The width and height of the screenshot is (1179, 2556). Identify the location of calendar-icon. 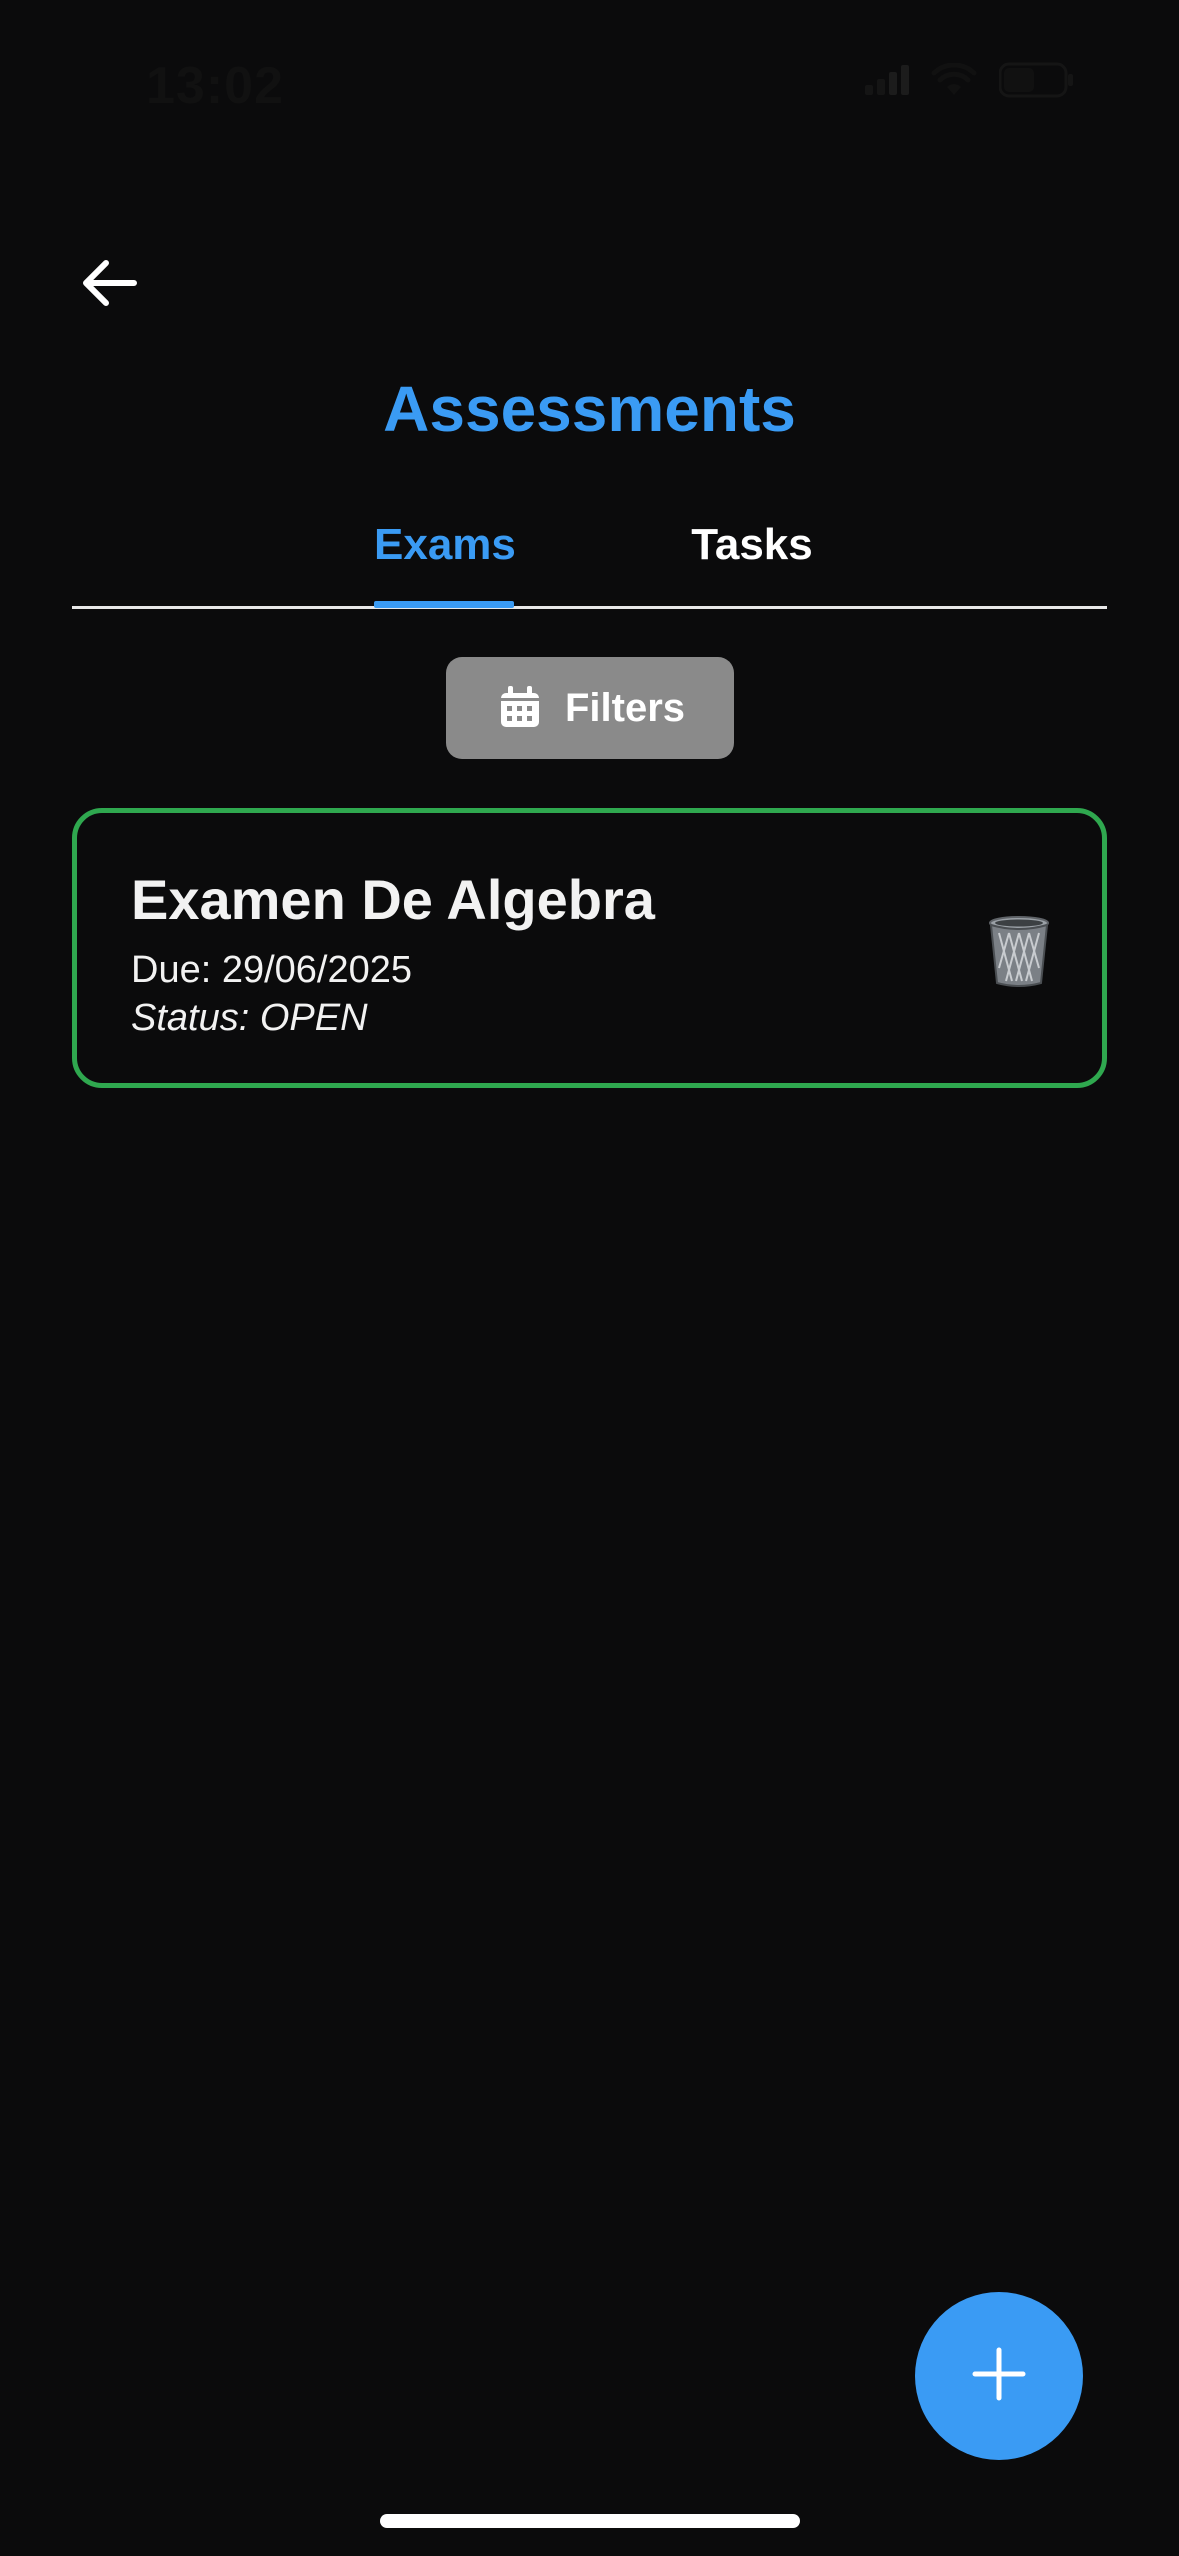
(520, 708).